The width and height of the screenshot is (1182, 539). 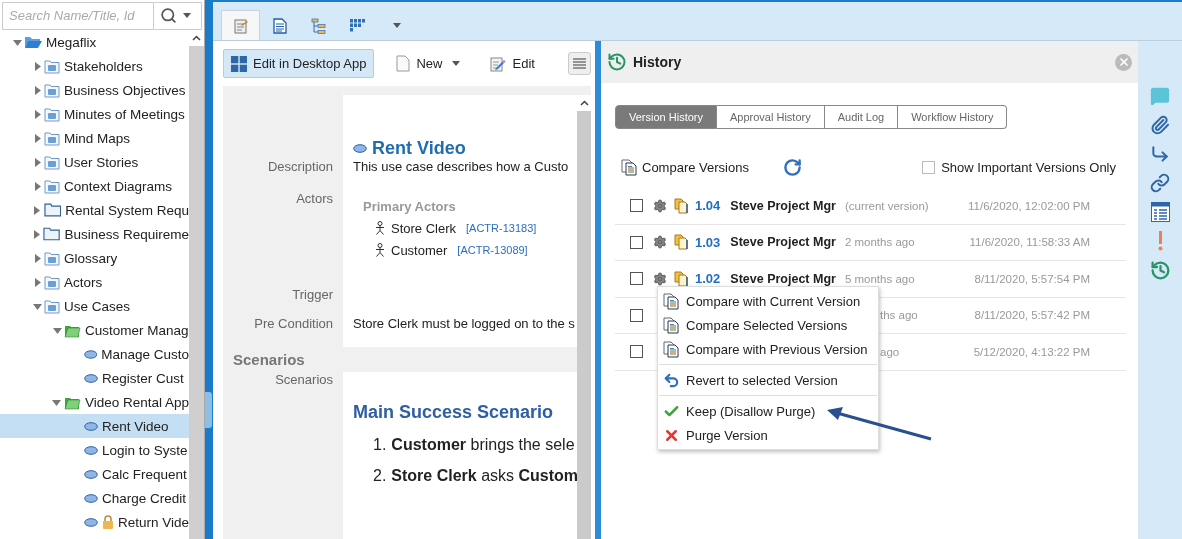 What do you see at coordinates (428, 63) in the screenshot?
I see `toolbar-button: New` at bounding box center [428, 63].